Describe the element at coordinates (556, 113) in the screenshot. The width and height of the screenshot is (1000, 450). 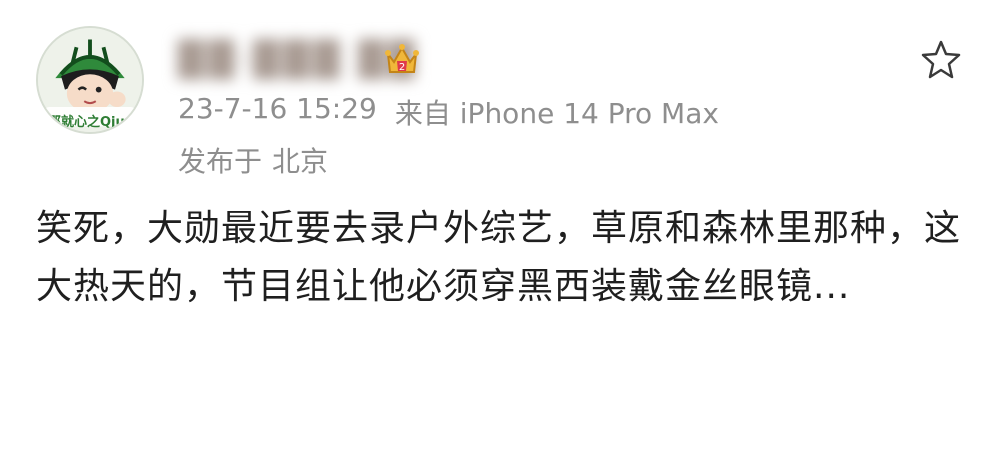
I see `post-source: 来自 iPhone 14 Pro Max` at that location.